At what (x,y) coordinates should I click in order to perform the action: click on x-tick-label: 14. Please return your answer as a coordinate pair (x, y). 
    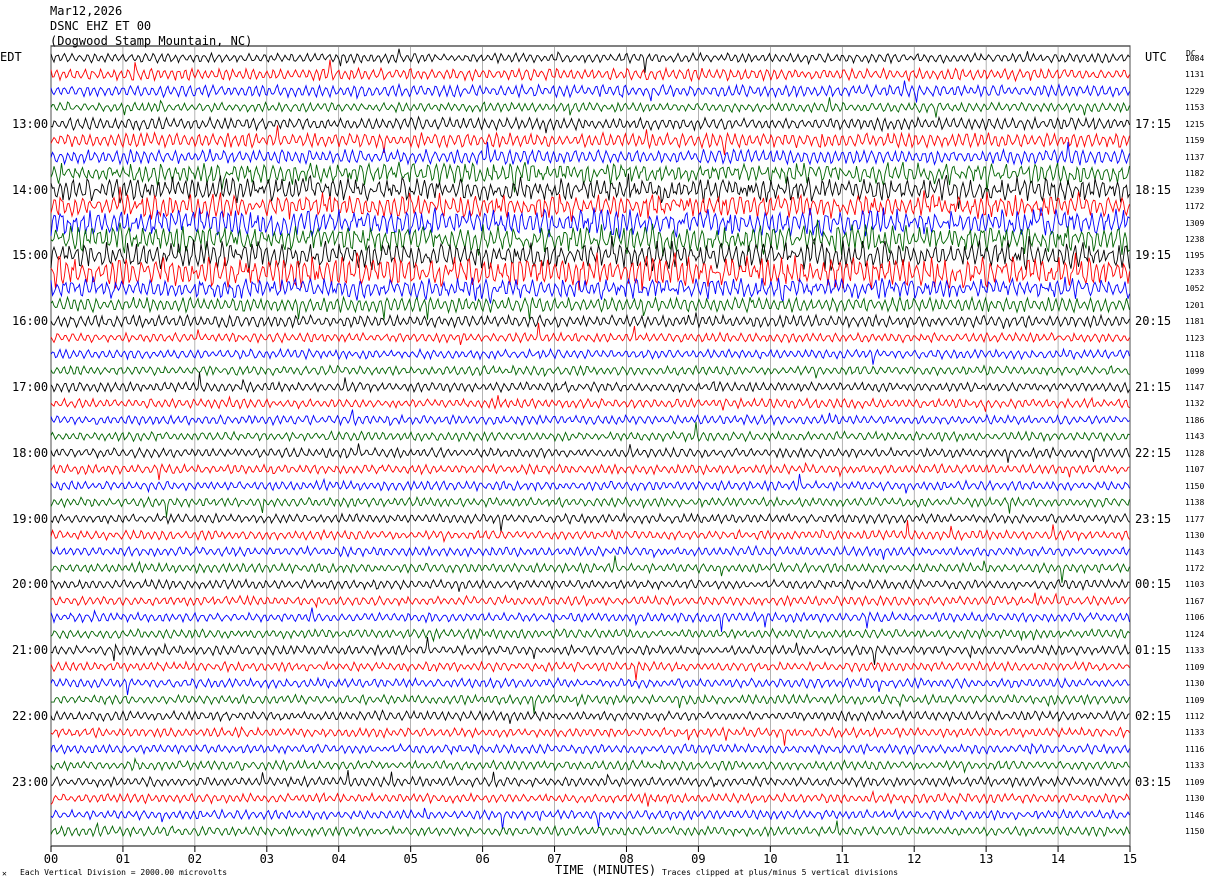
    Looking at the image, I should click on (1058, 859).